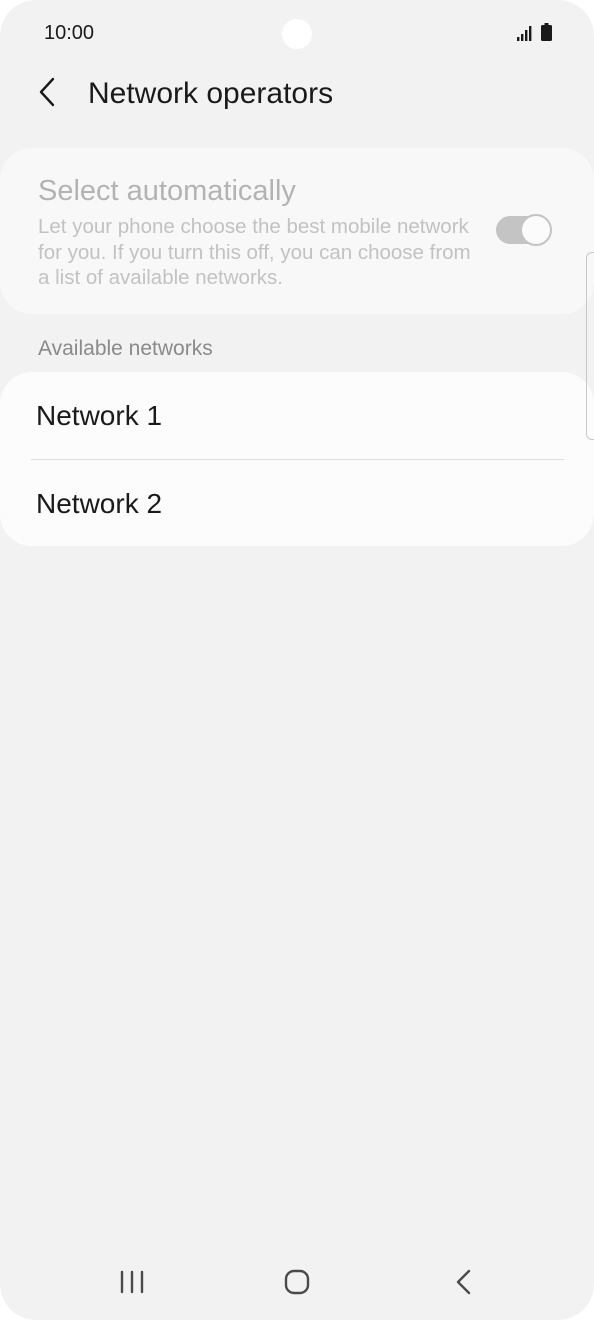 The width and height of the screenshot is (594, 1320). What do you see at coordinates (526, 33) in the screenshot?
I see `signal-strength-icon` at bounding box center [526, 33].